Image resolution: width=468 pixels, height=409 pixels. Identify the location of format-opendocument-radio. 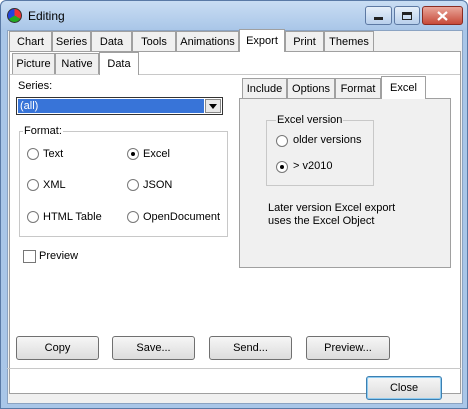
(133, 217).